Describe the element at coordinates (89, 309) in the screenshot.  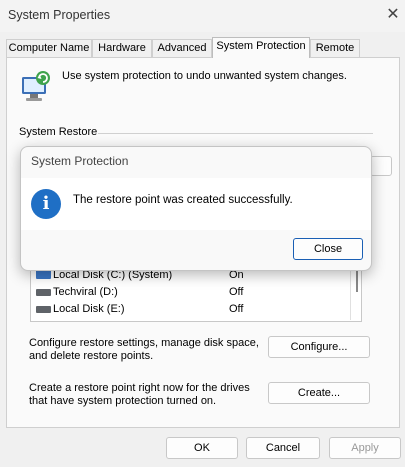
I see `drive-name: Local Disk (E:)` at that location.